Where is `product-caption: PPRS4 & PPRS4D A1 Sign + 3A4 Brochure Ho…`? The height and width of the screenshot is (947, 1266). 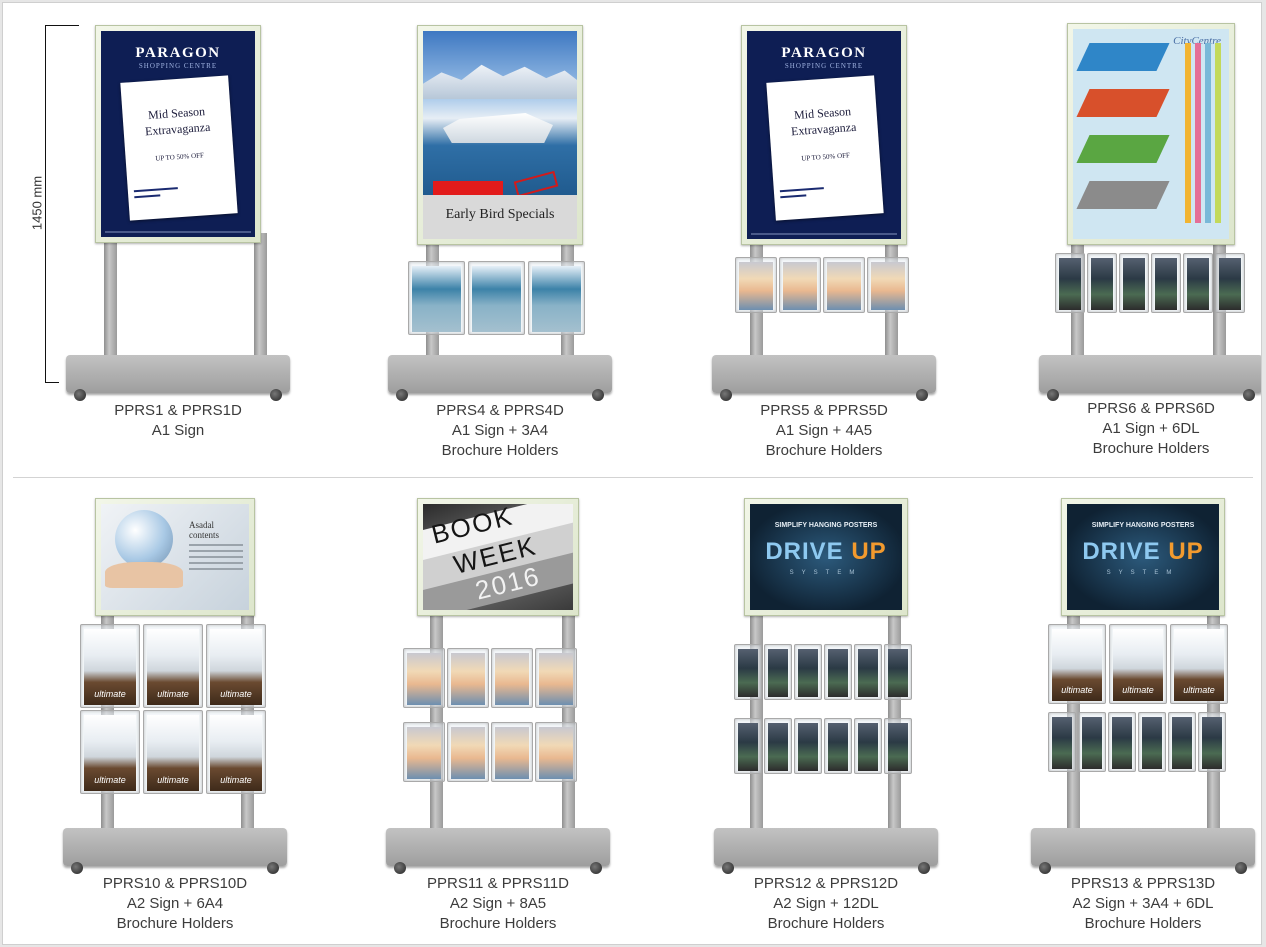
product-caption: PPRS4 & PPRS4D A1 Sign + 3A4 Brochure Ho… is located at coordinates (500, 430).